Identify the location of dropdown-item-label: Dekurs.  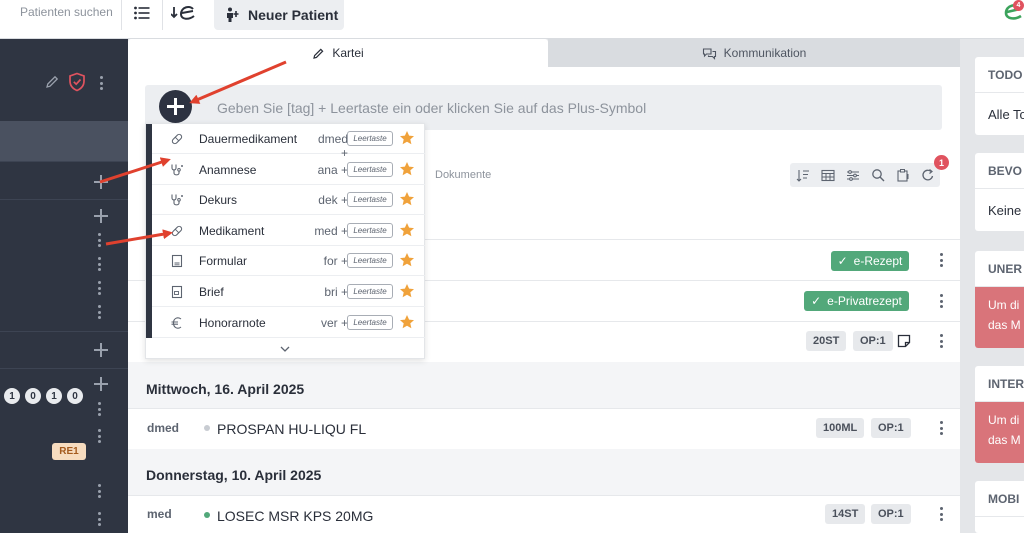
(218, 200).